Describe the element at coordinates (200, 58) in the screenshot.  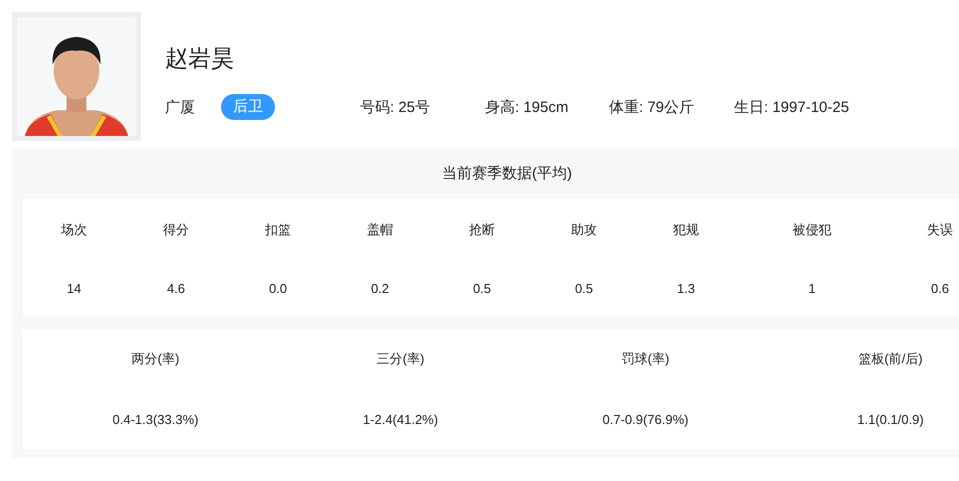
I see `player-name: 赵岩昊` at that location.